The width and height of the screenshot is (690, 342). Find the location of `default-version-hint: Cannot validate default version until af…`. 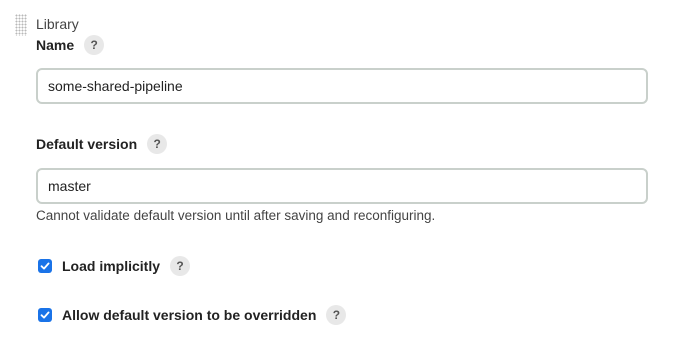

default-version-hint: Cannot validate default version until af… is located at coordinates (236, 215).